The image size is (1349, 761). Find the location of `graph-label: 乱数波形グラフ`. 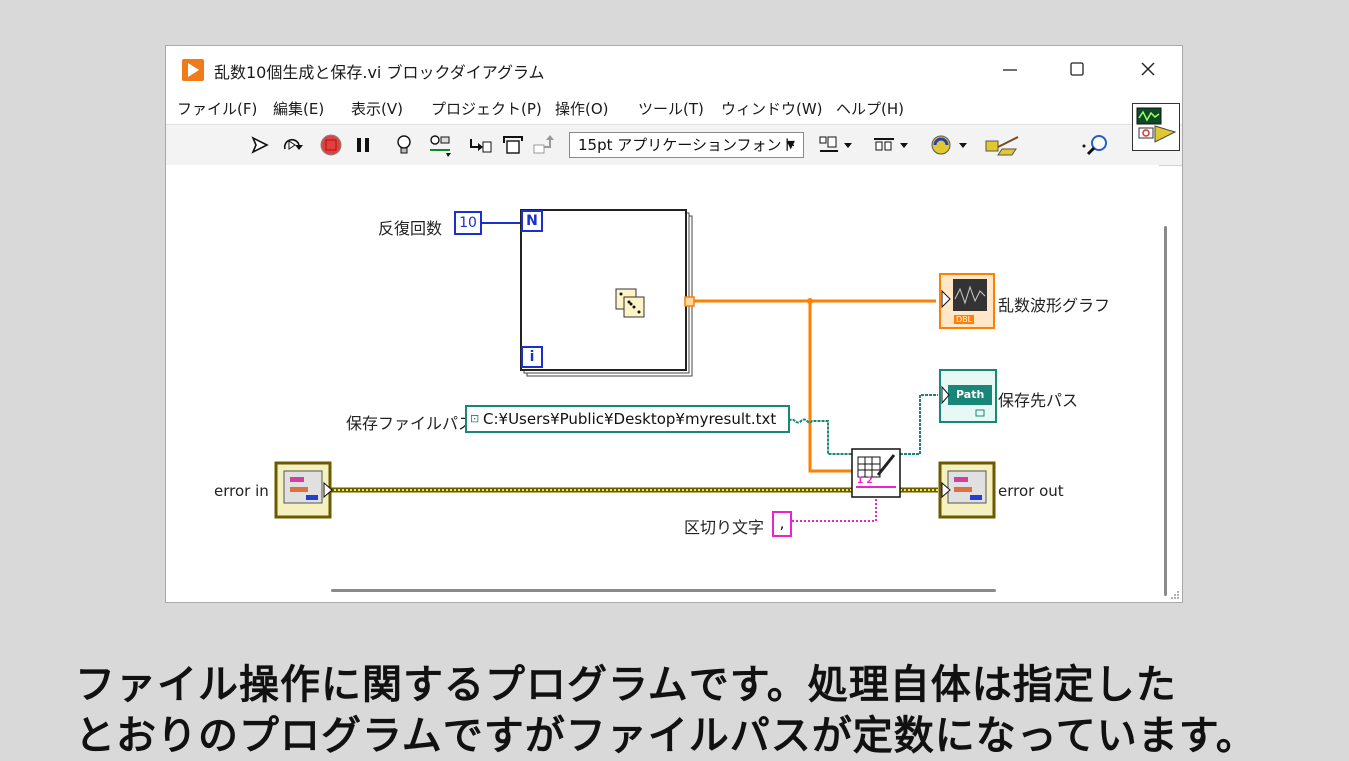

graph-label: 乱数波形グラフ is located at coordinates (1054, 305).